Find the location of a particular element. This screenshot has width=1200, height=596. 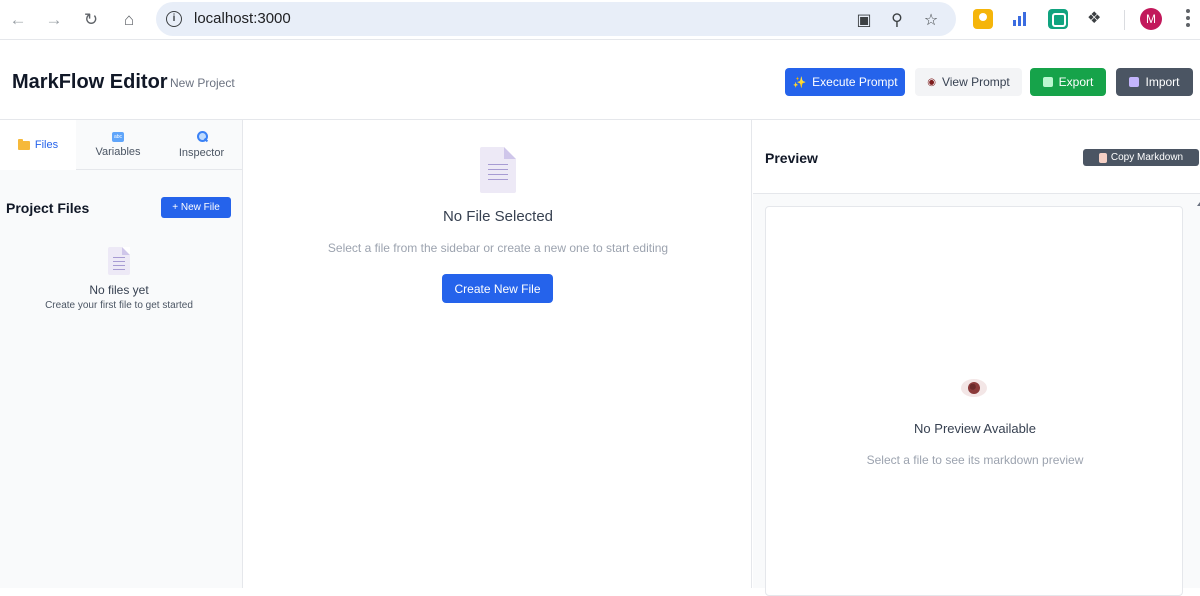

project-files-title: Project Files is located at coordinates (48, 208).